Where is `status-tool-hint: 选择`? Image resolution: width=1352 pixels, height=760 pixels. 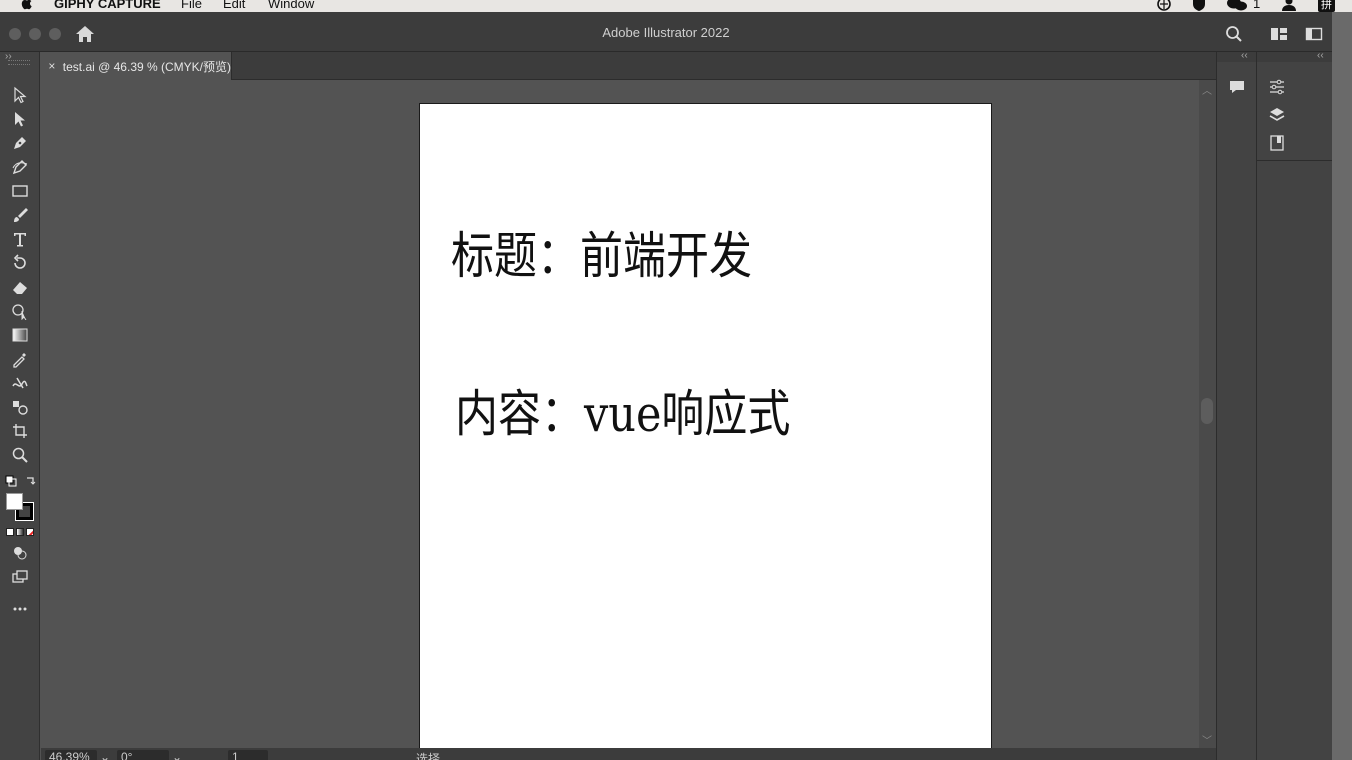
status-tool-hint: 选择 is located at coordinates (428, 756).